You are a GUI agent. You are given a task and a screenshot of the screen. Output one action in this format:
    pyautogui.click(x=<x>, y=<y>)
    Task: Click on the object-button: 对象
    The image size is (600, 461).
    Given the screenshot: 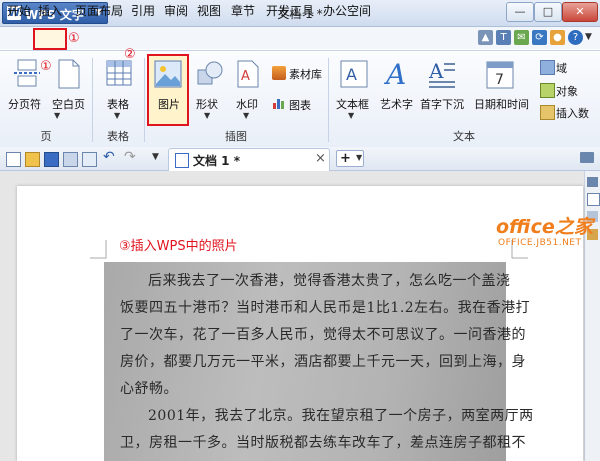 What is the action you would take?
    pyautogui.click(x=567, y=91)
    